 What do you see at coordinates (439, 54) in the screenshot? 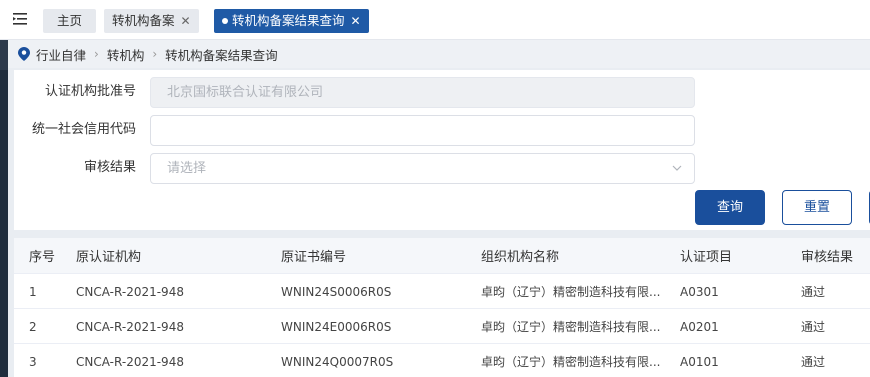
I see `breadcrumb: 行业自律 › 转机构 › 转机构备案结果查询` at bounding box center [439, 54].